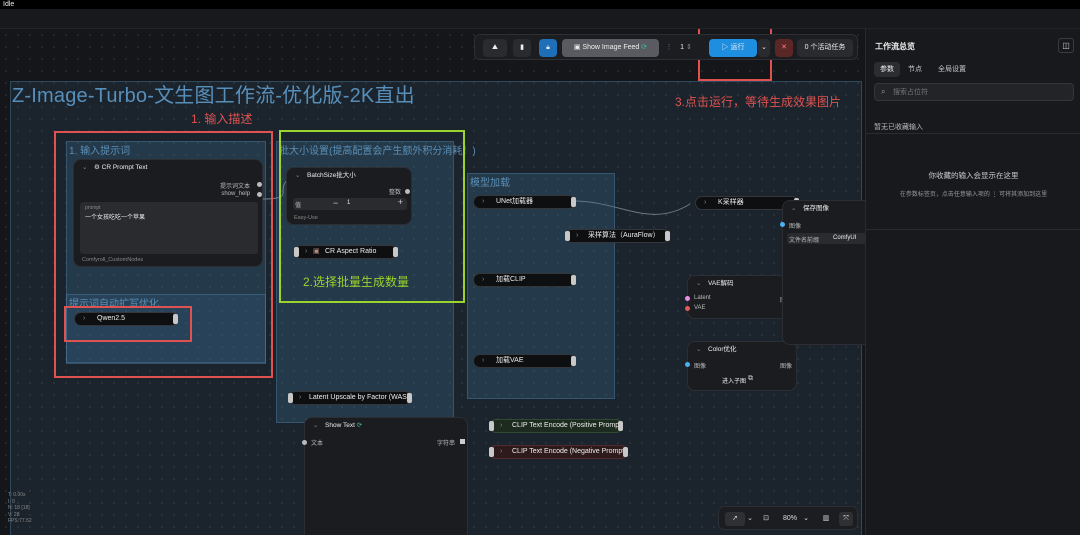 The image size is (1080, 535). What do you see at coordinates (735, 519) in the screenshot?
I see `pointer-icon: ➚` at bounding box center [735, 519].